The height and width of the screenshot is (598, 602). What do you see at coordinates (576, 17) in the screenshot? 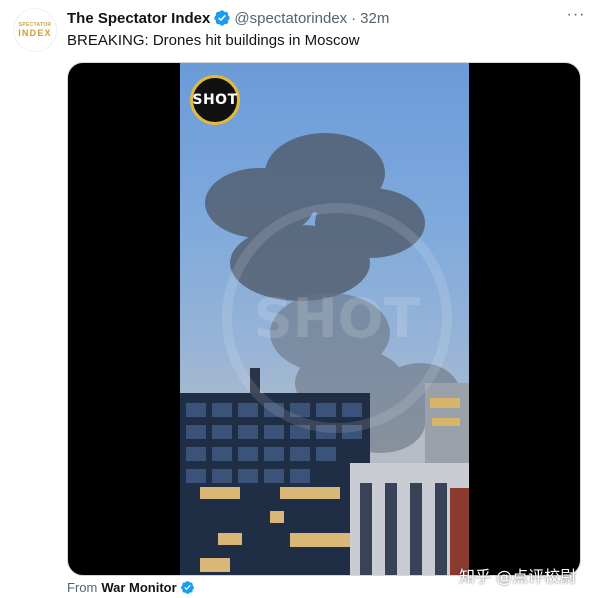
I see `more-options-icon: ···` at bounding box center [576, 17].